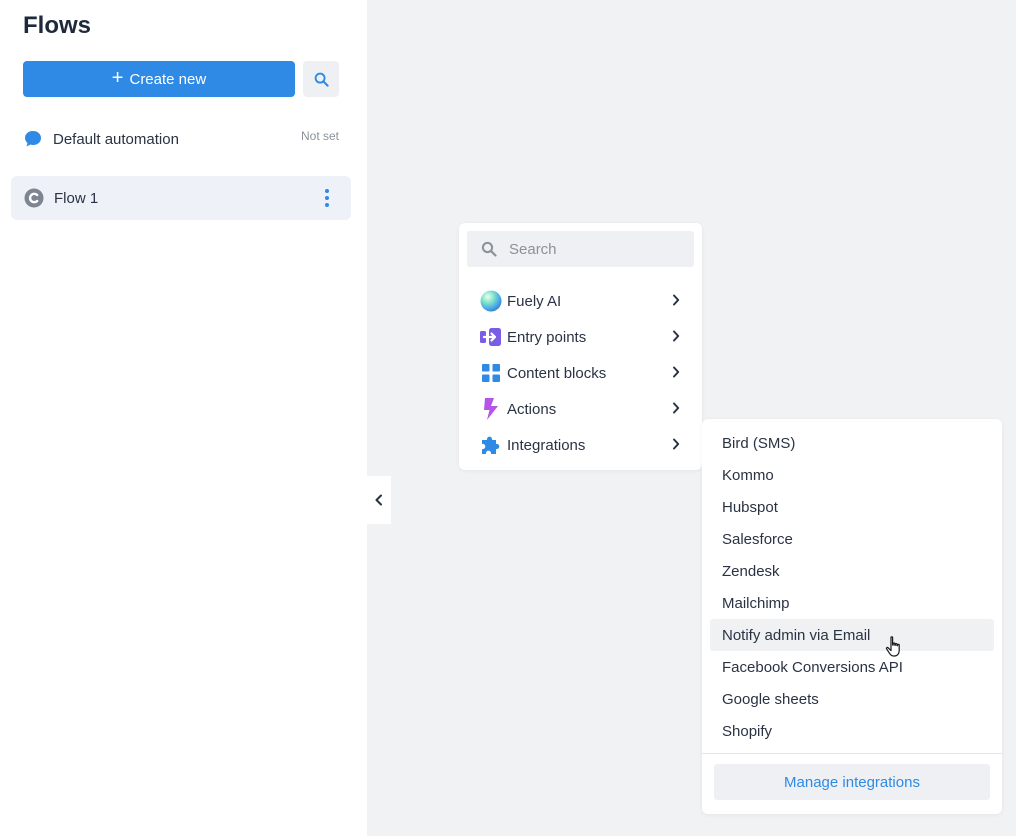 The height and width of the screenshot is (836, 1016). Describe the element at coordinates (852, 539) in the screenshot. I see `integration-item-salesforce: Salesforce` at that location.